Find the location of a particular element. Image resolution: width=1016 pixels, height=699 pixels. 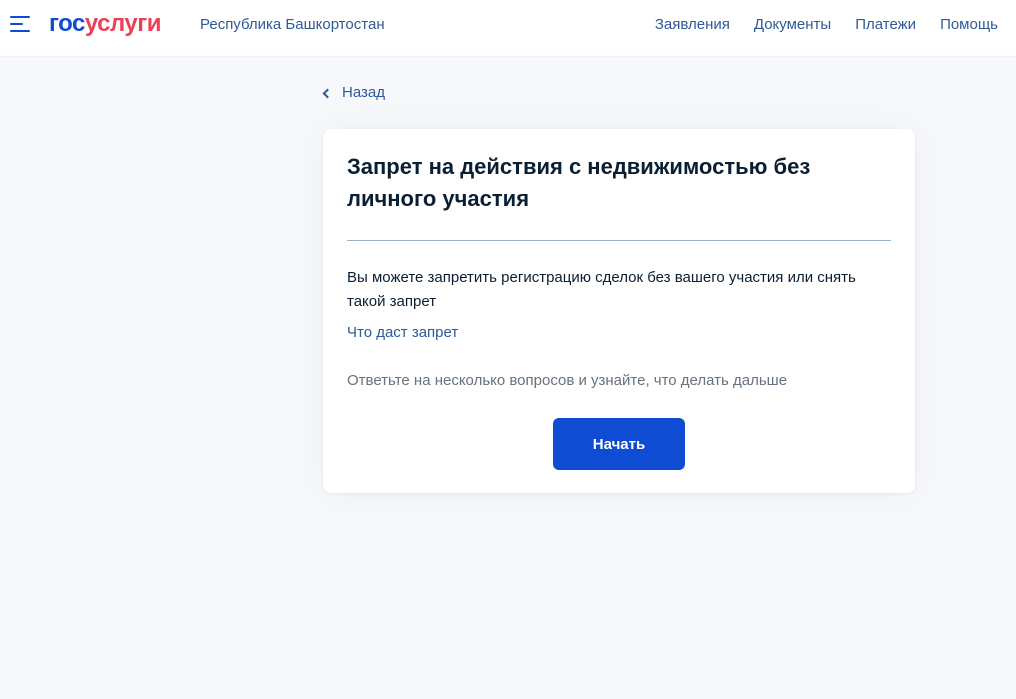

back-label: Назад is located at coordinates (363, 92).